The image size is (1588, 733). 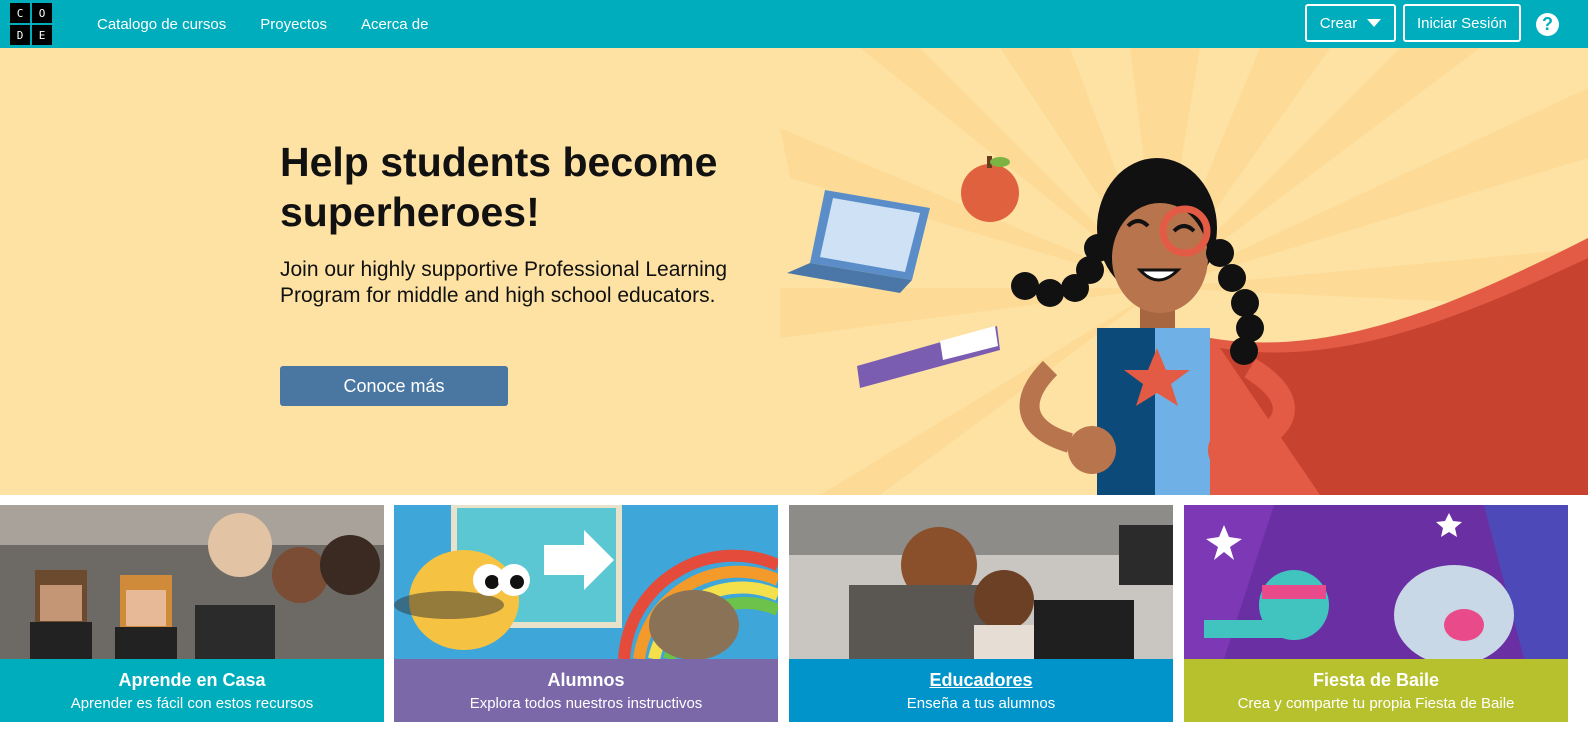 I want to click on logo-letter-d: D, so click(x=20, y=35).